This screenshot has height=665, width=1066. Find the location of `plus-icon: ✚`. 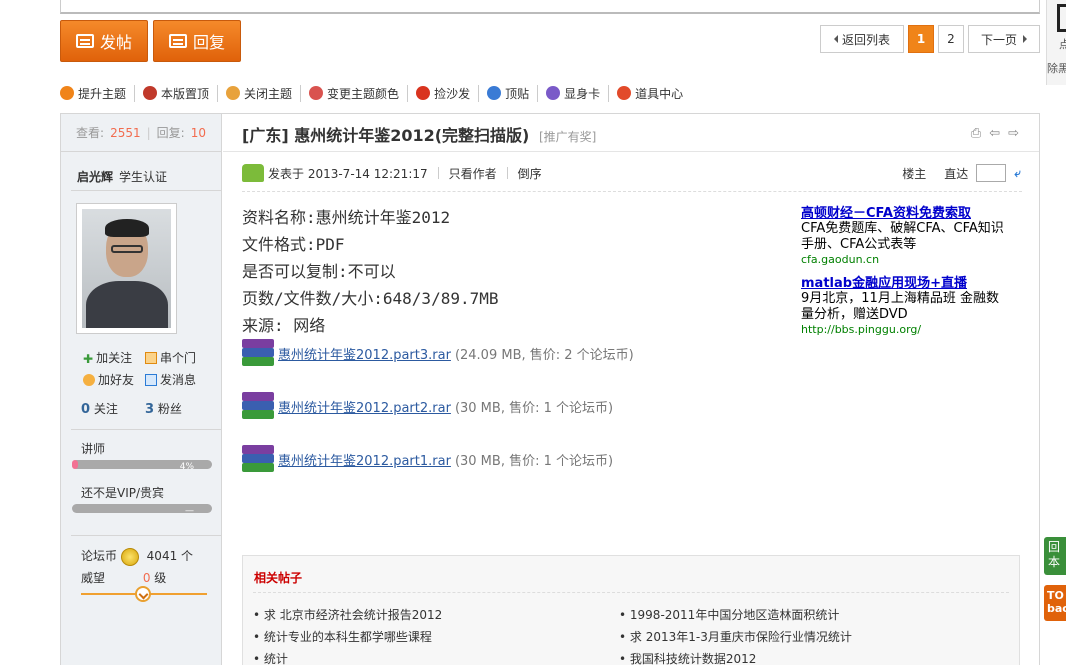

plus-icon: ✚ is located at coordinates (88, 358).